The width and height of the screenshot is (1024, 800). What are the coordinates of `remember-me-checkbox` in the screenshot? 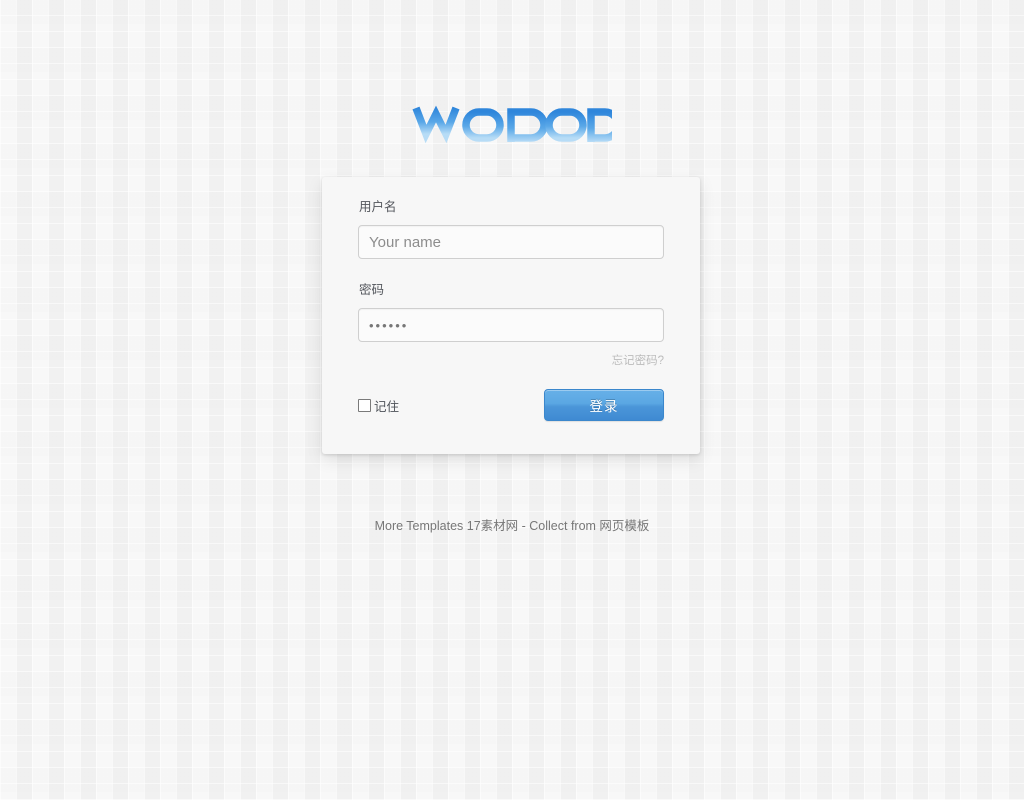 It's located at (364, 405).